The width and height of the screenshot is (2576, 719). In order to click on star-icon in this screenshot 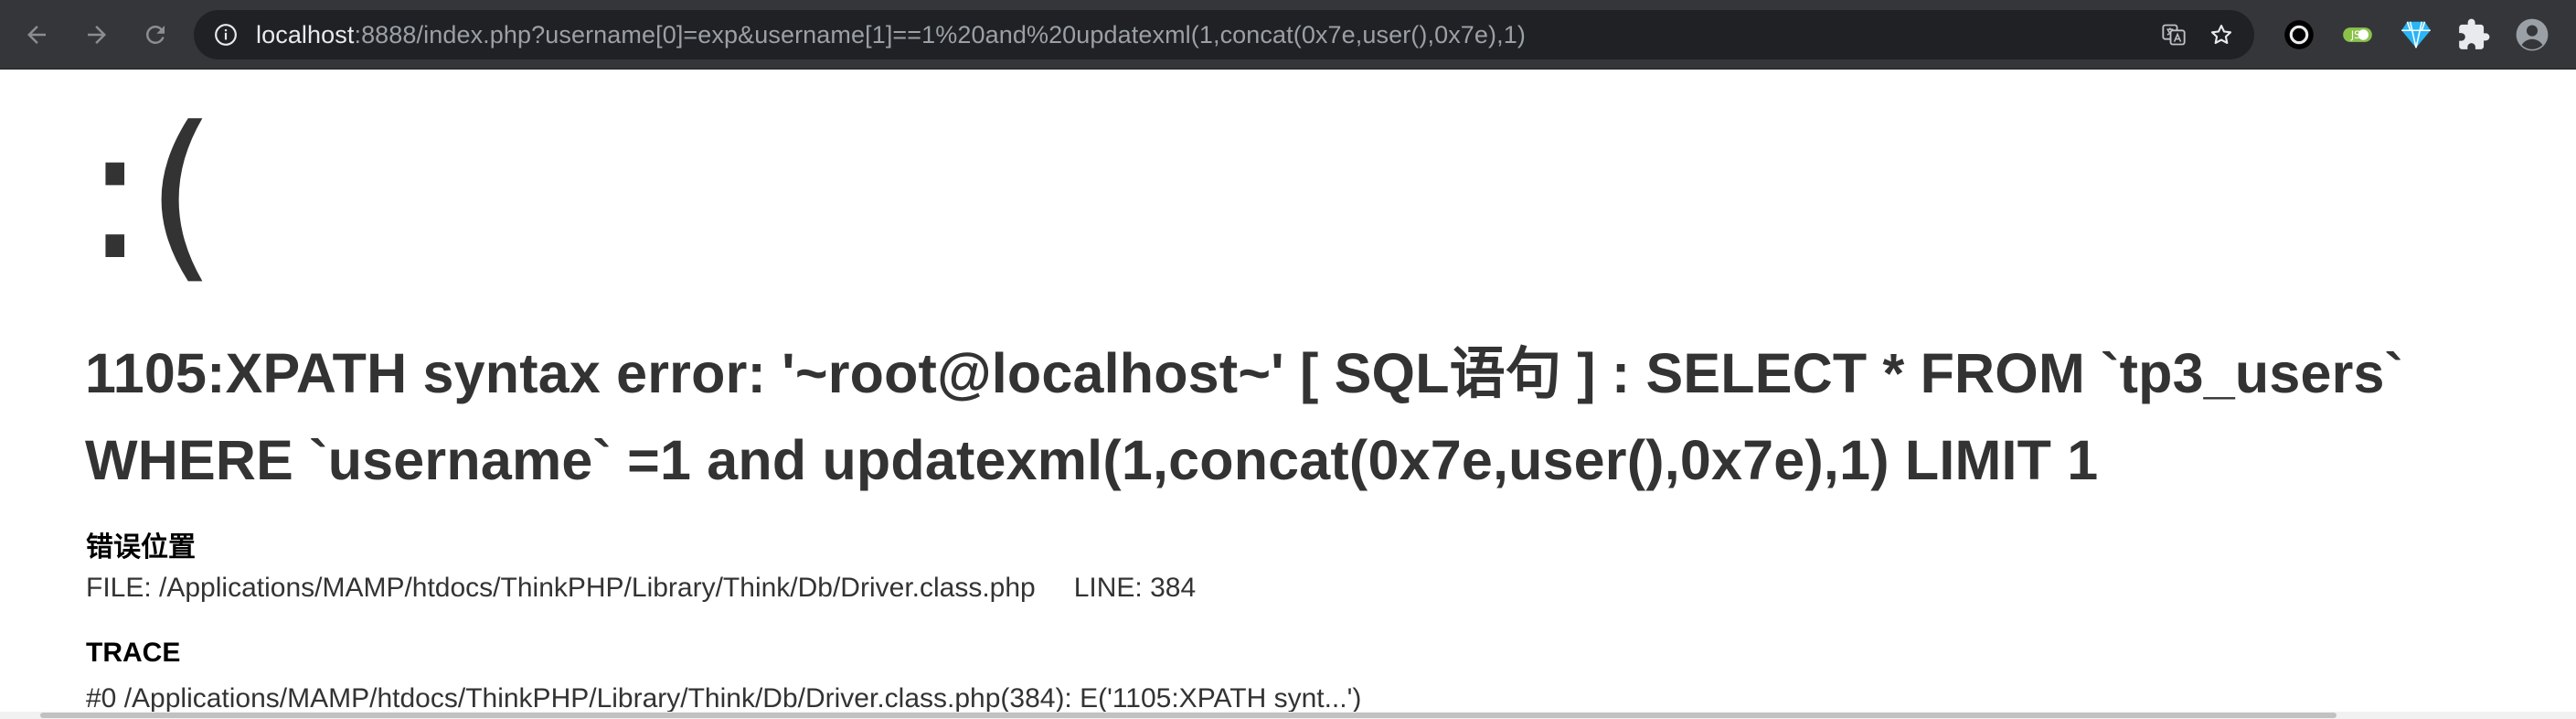, I will do `click(2221, 35)`.